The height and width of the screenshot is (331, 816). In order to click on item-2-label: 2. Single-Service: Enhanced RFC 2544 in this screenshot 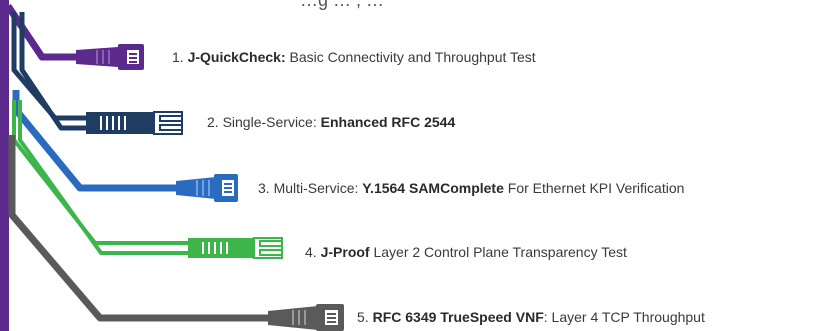, I will do `click(331, 122)`.